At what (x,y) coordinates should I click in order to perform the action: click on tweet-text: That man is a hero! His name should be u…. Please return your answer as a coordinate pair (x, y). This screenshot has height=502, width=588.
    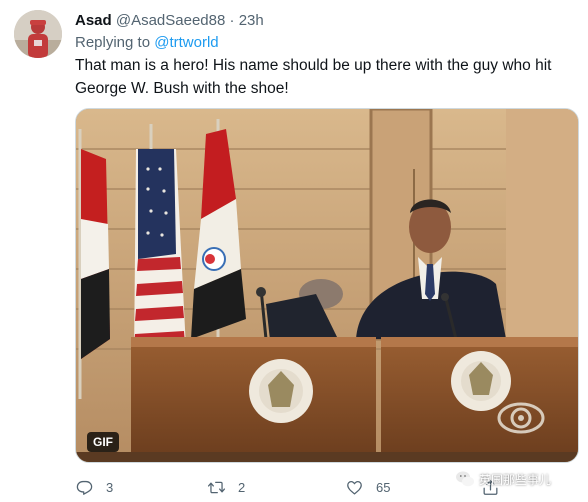
    Looking at the image, I should click on (313, 77).